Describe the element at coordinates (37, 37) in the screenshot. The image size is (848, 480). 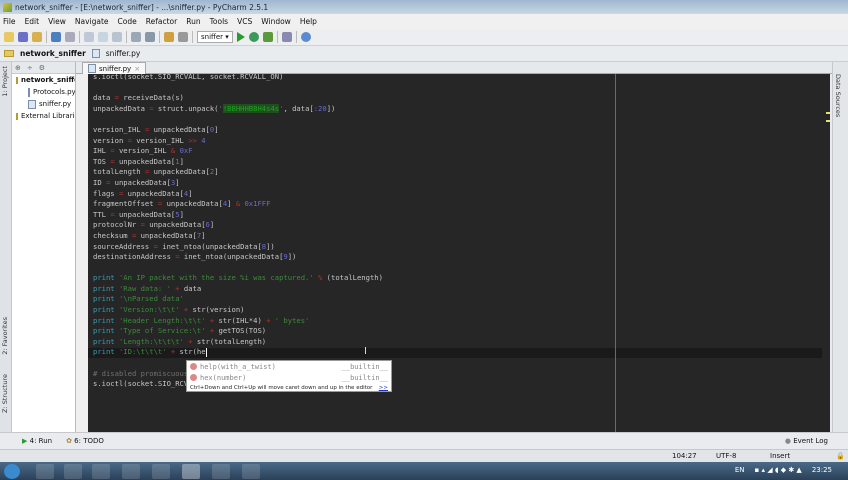
I see `sync-icon` at that location.